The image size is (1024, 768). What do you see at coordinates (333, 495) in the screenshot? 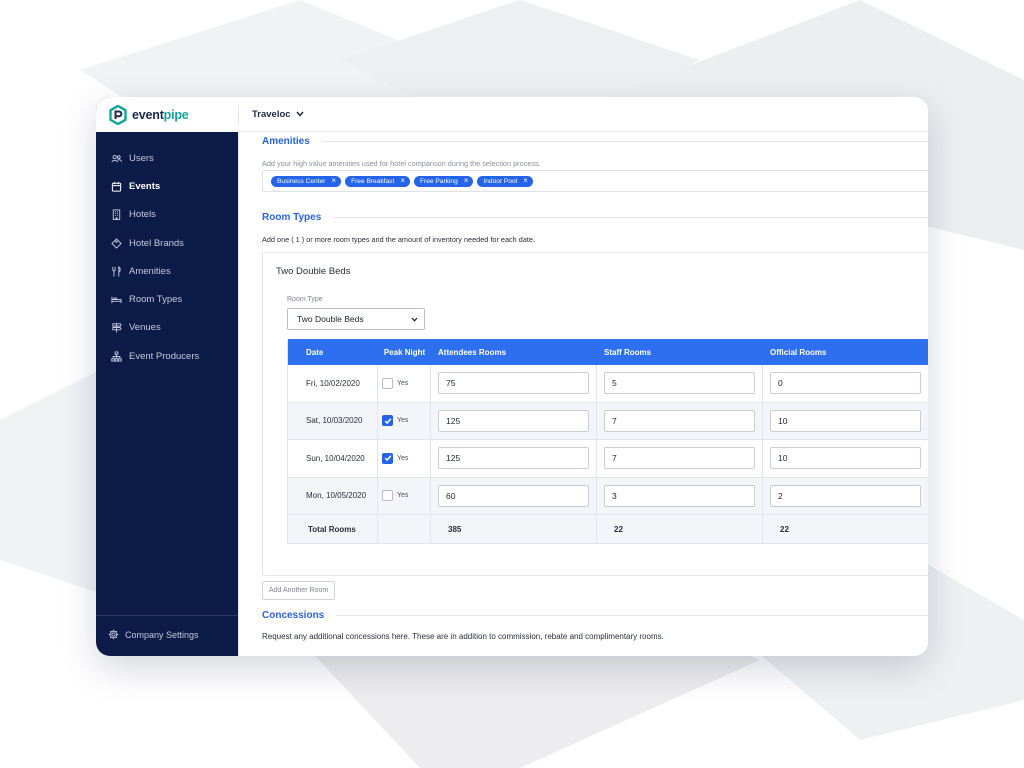
I see `date-cell: Mon, 10/05/2020` at bounding box center [333, 495].